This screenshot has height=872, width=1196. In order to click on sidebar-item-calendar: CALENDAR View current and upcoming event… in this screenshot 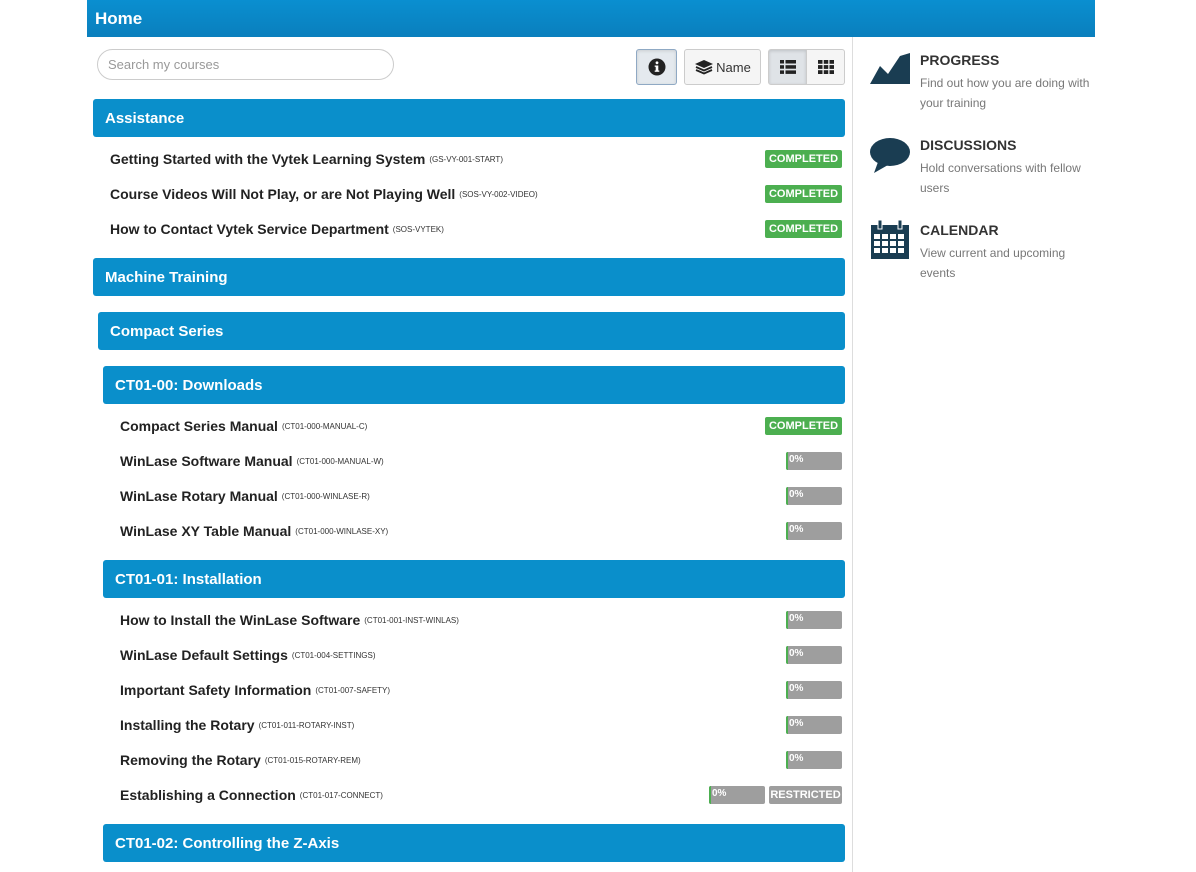, I will do `click(980, 255)`.